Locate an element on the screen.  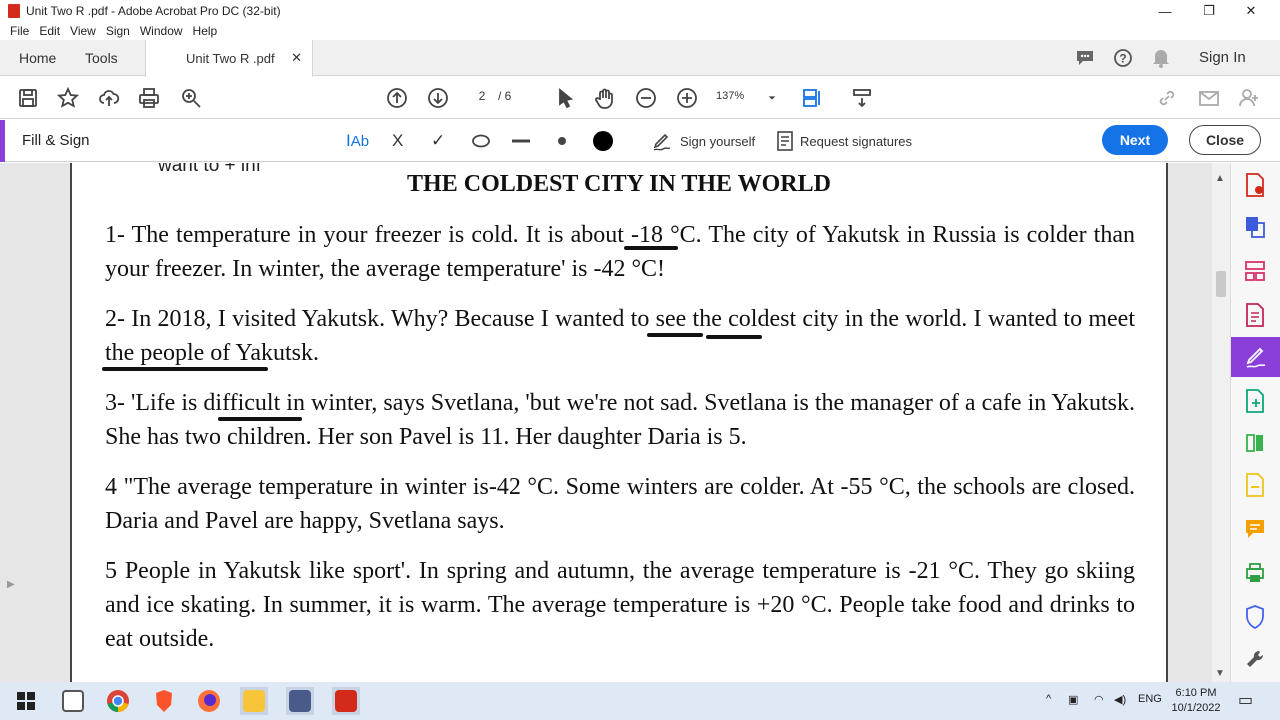
combine-files-icon is located at coordinates (1255, 227).